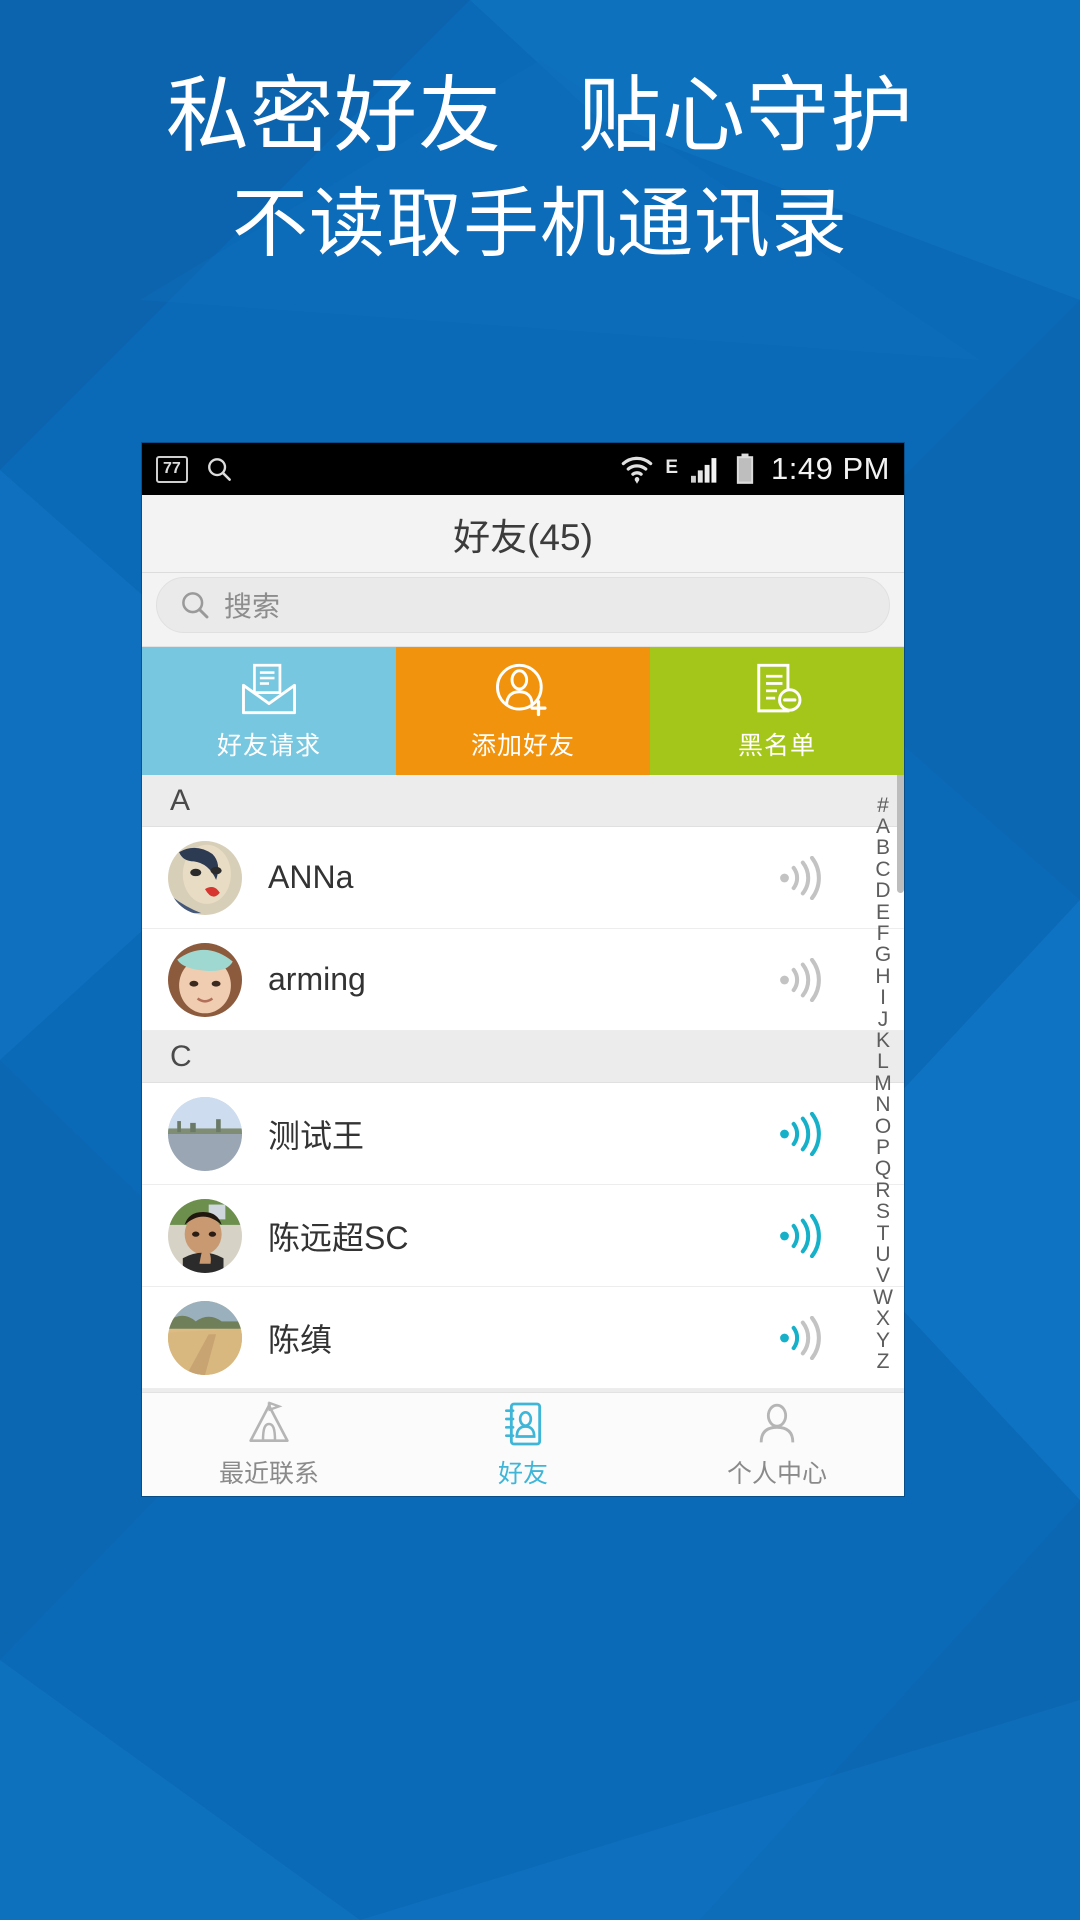  Describe the element at coordinates (252, 606) in the screenshot. I see `search-placeholder: 搜索` at that location.